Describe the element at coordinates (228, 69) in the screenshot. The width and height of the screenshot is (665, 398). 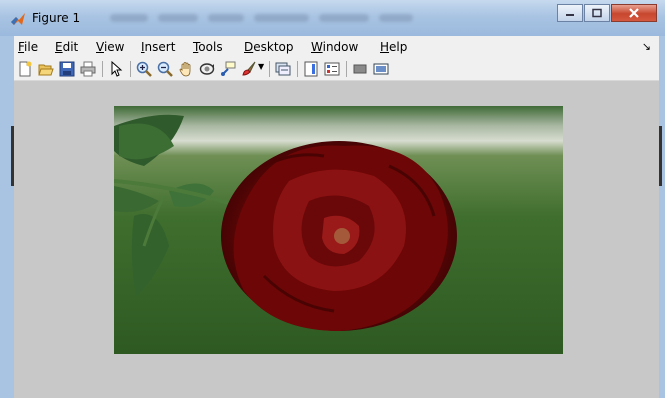
I see `data-cursor-icon` at that location.